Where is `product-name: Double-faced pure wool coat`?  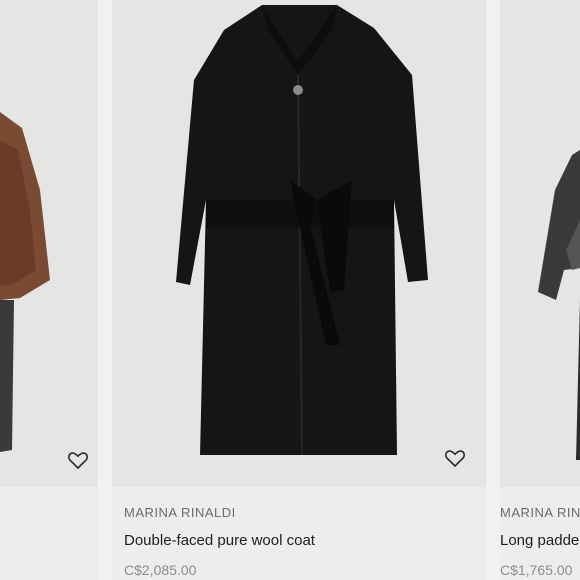 product-name: Double-faced pure wool coat is located at coordinates (219, 540).